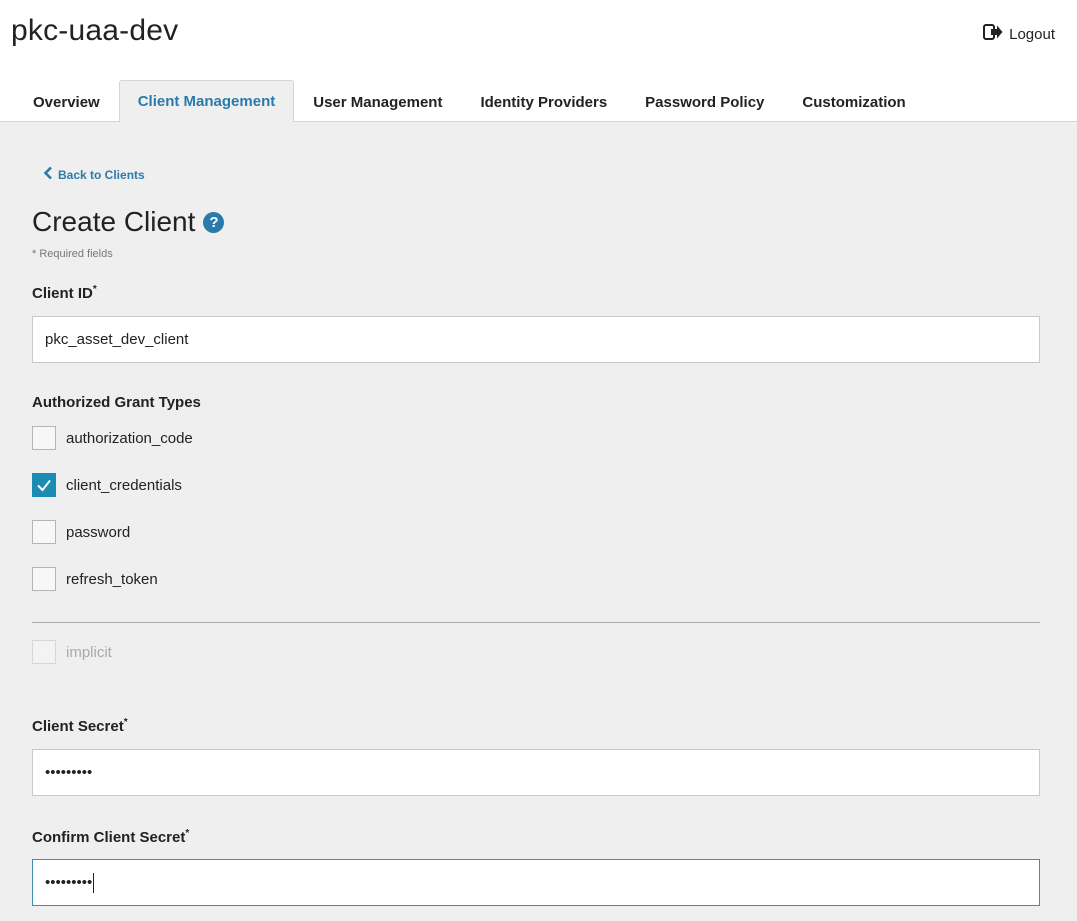  What do you see at coordinates (206, 101) in the screenshot?
I see `tab-client-management: Client Management` at bounding box center [206, 101].